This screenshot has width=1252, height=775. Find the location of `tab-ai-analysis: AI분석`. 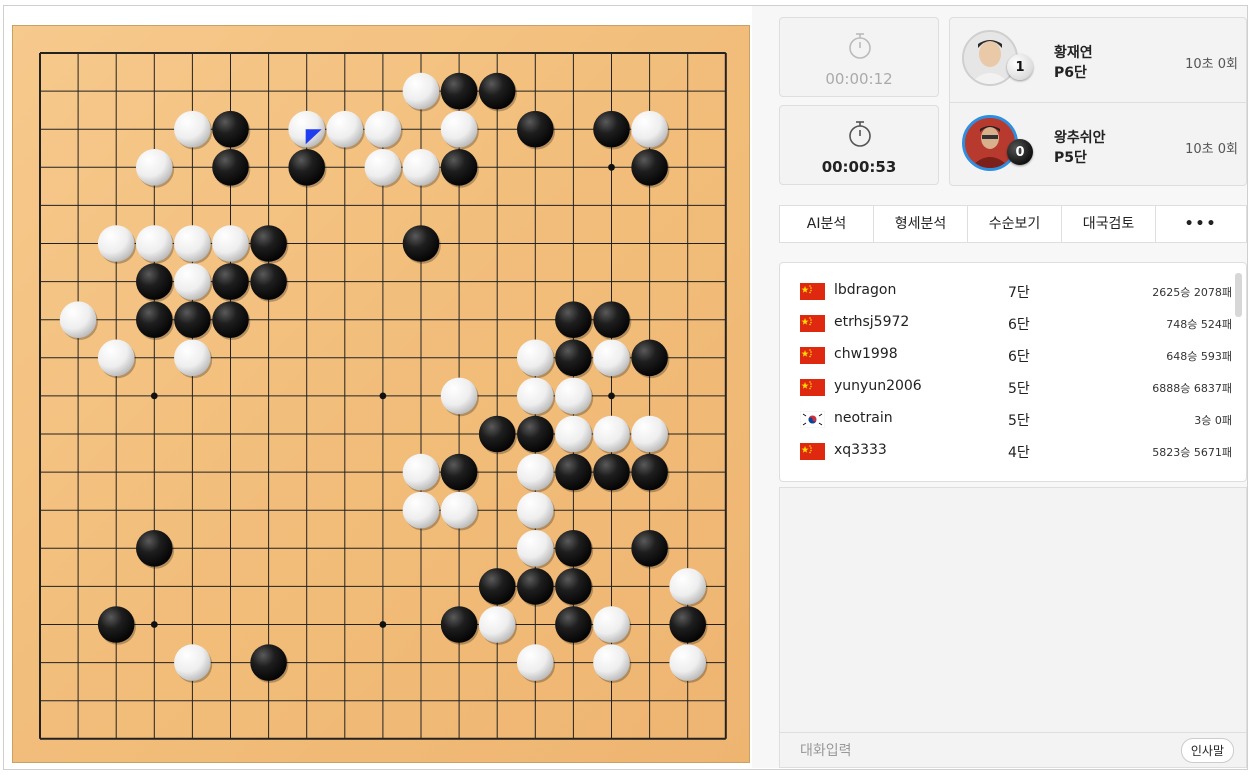

tab-ai-analysis: AI분석 is located at coordinates (827, 224).